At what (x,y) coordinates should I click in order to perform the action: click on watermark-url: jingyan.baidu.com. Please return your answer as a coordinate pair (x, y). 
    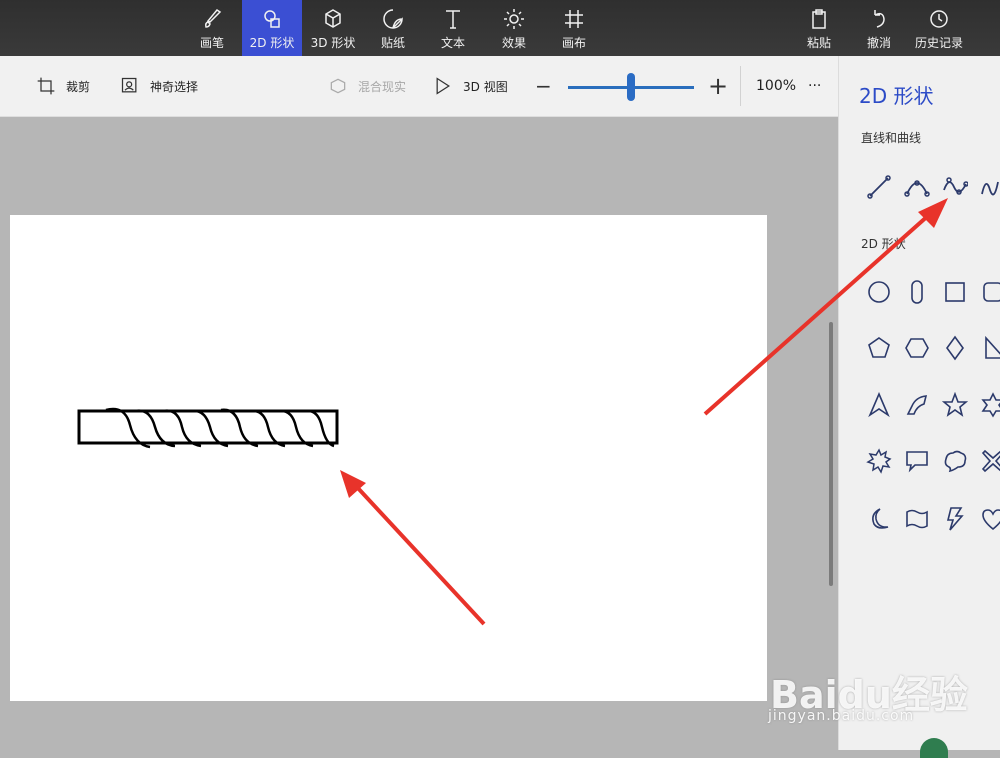
    Looking at the image, I should click on (841, 716).